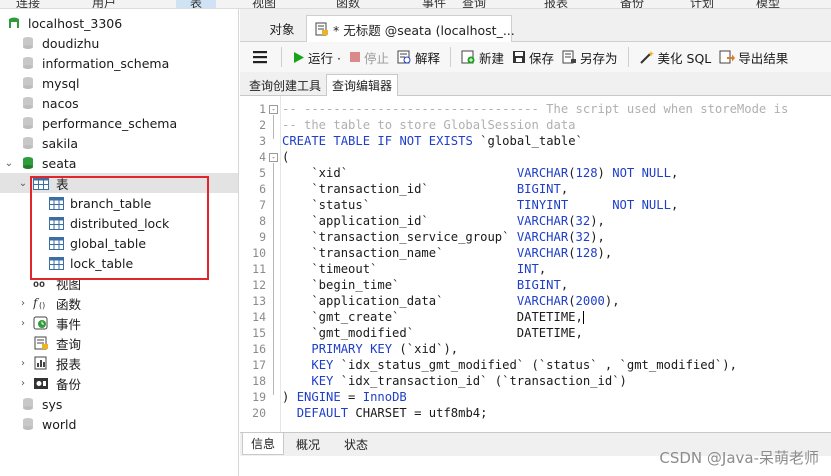 This screenshot has width=831, height=476. Describe the element at coordinates (119, 363) in the screenshot. I see `tree-folder-reports: › 报表` at that location.